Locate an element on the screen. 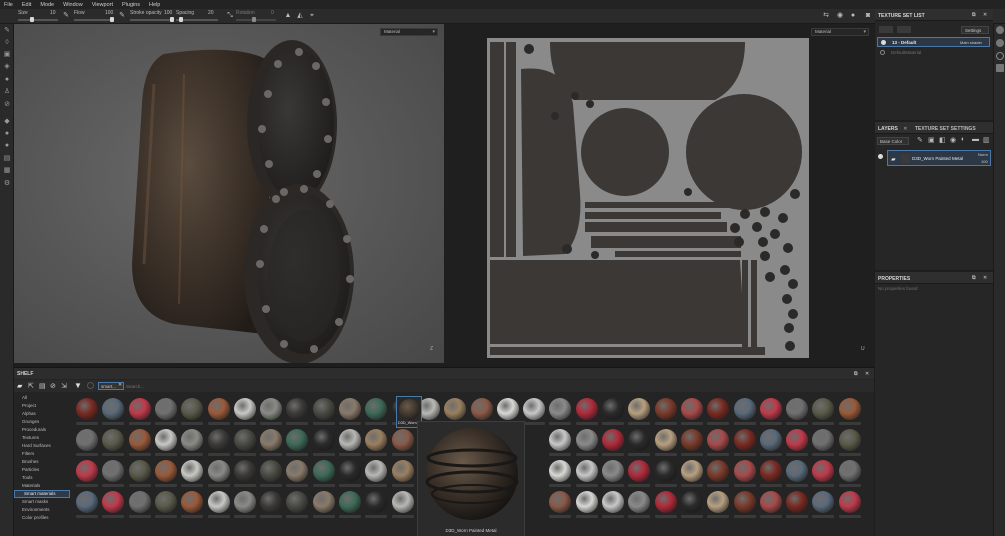  layer-opacity: 100 is located at coordinates (984, 161).